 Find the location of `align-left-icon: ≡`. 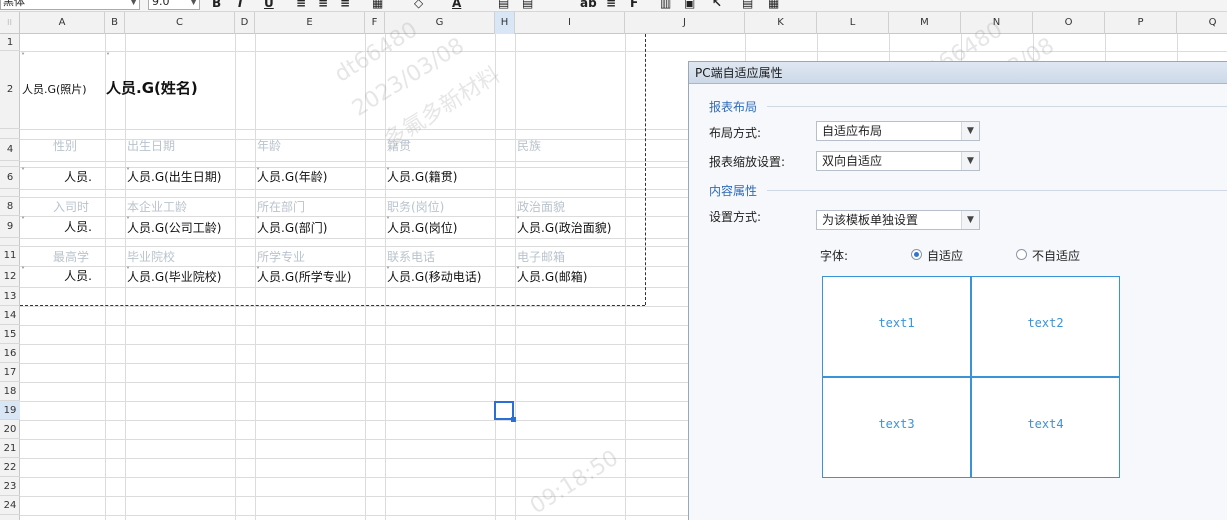

align-left-icon: ≡ is located at coordinates (301, 5).